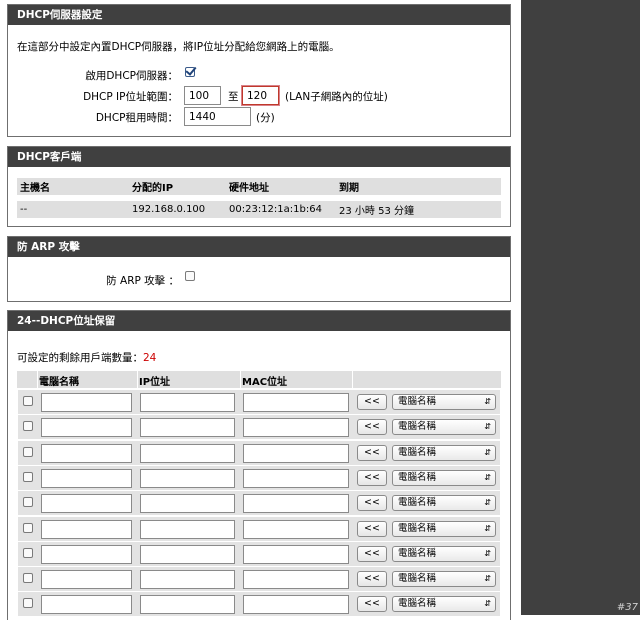  Describe the element at coordinates (73, 209) in the screenshot. I see `client-hostname: --` at that location.